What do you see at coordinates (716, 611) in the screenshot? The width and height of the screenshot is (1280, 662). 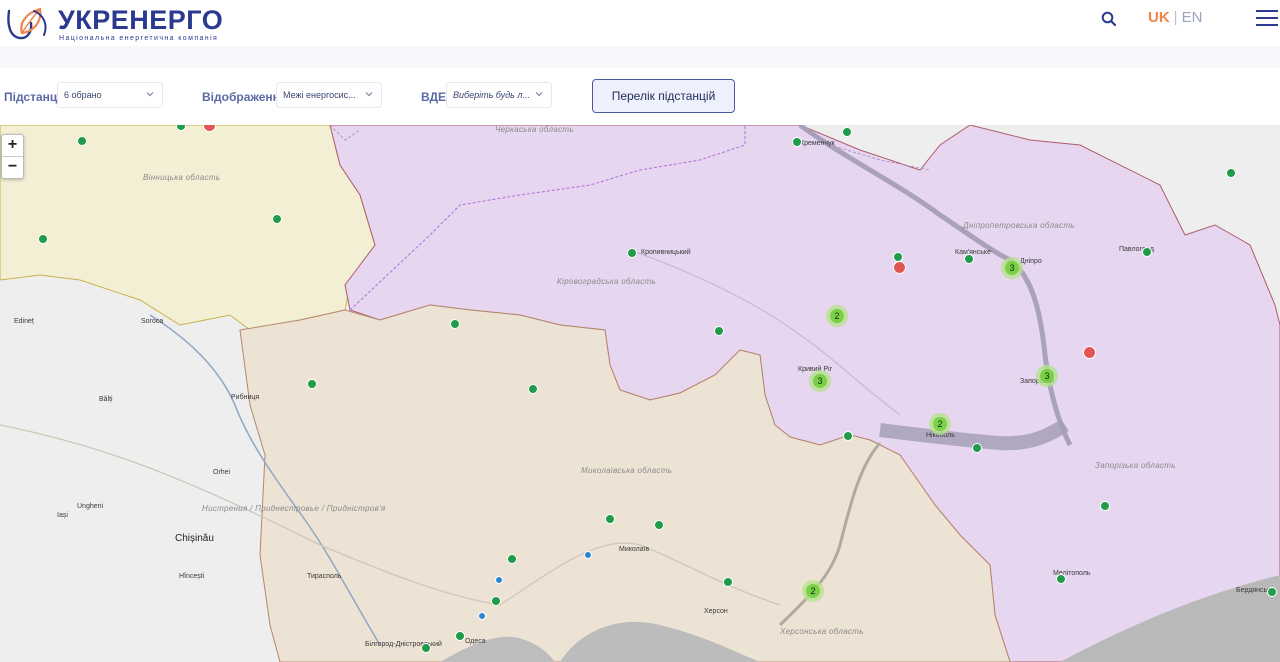 I see `city-label-kherson: Херсон` at bounding box center [716, 611].